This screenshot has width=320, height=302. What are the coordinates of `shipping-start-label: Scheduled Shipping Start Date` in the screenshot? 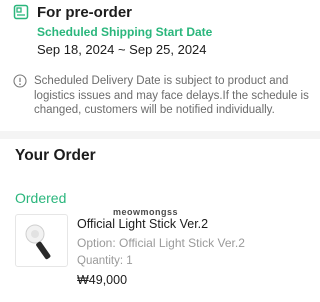 It's located at (125, 32).